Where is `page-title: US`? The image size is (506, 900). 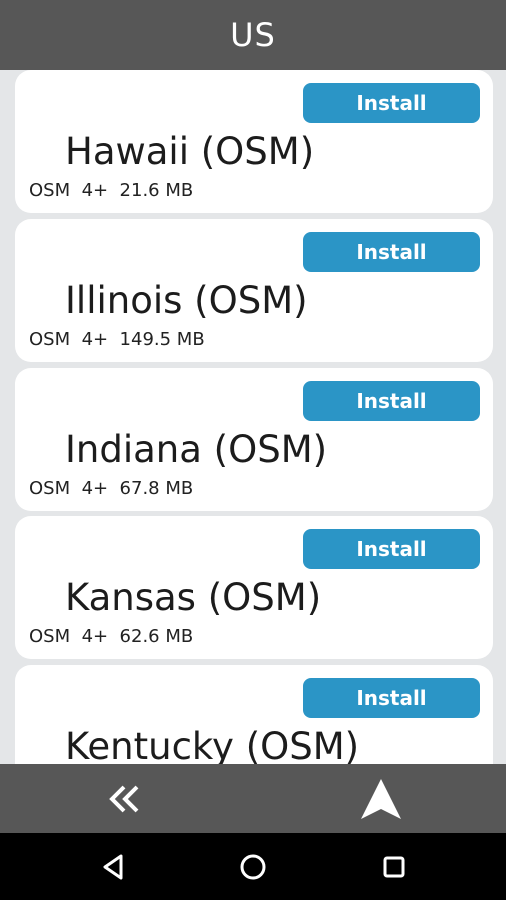
page-title: US is located at coordinates (253, 35).